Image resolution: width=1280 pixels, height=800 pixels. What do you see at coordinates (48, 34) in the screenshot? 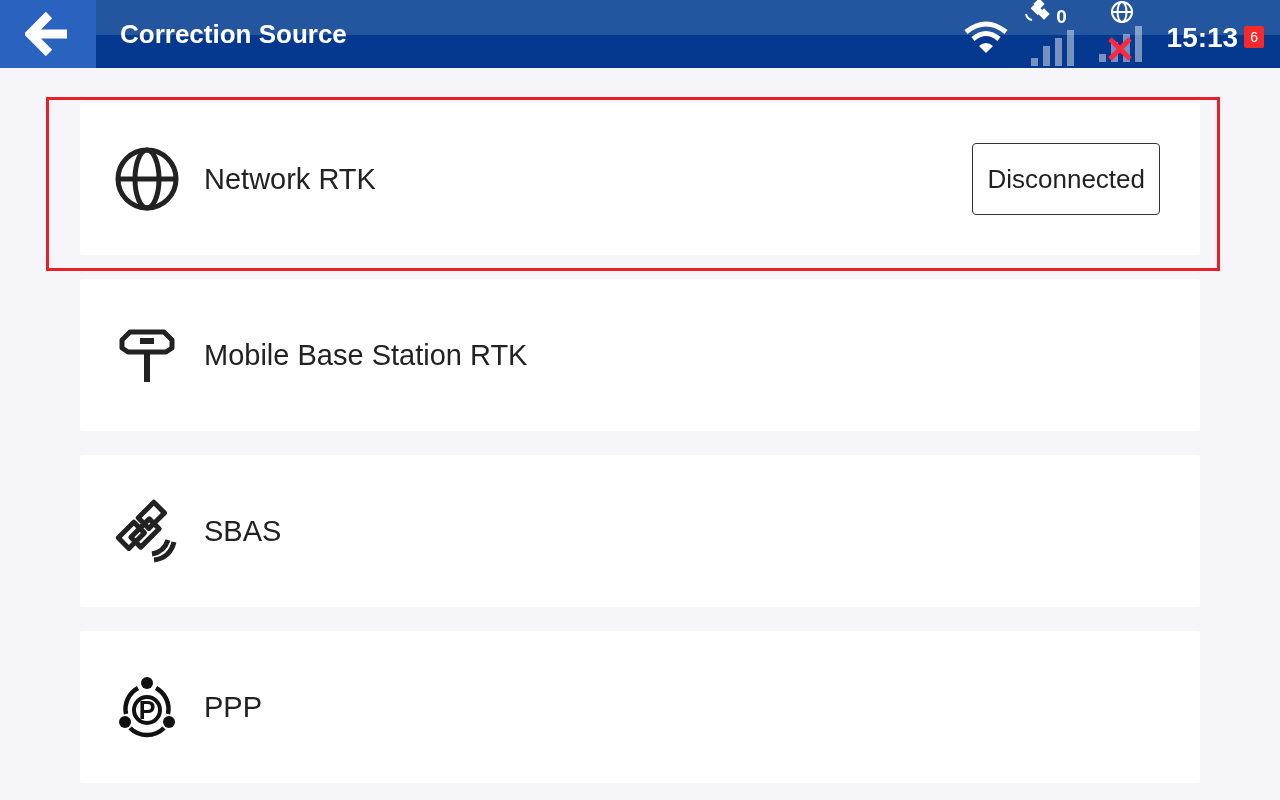
I see `back-button` at bounding box center [48, 34].